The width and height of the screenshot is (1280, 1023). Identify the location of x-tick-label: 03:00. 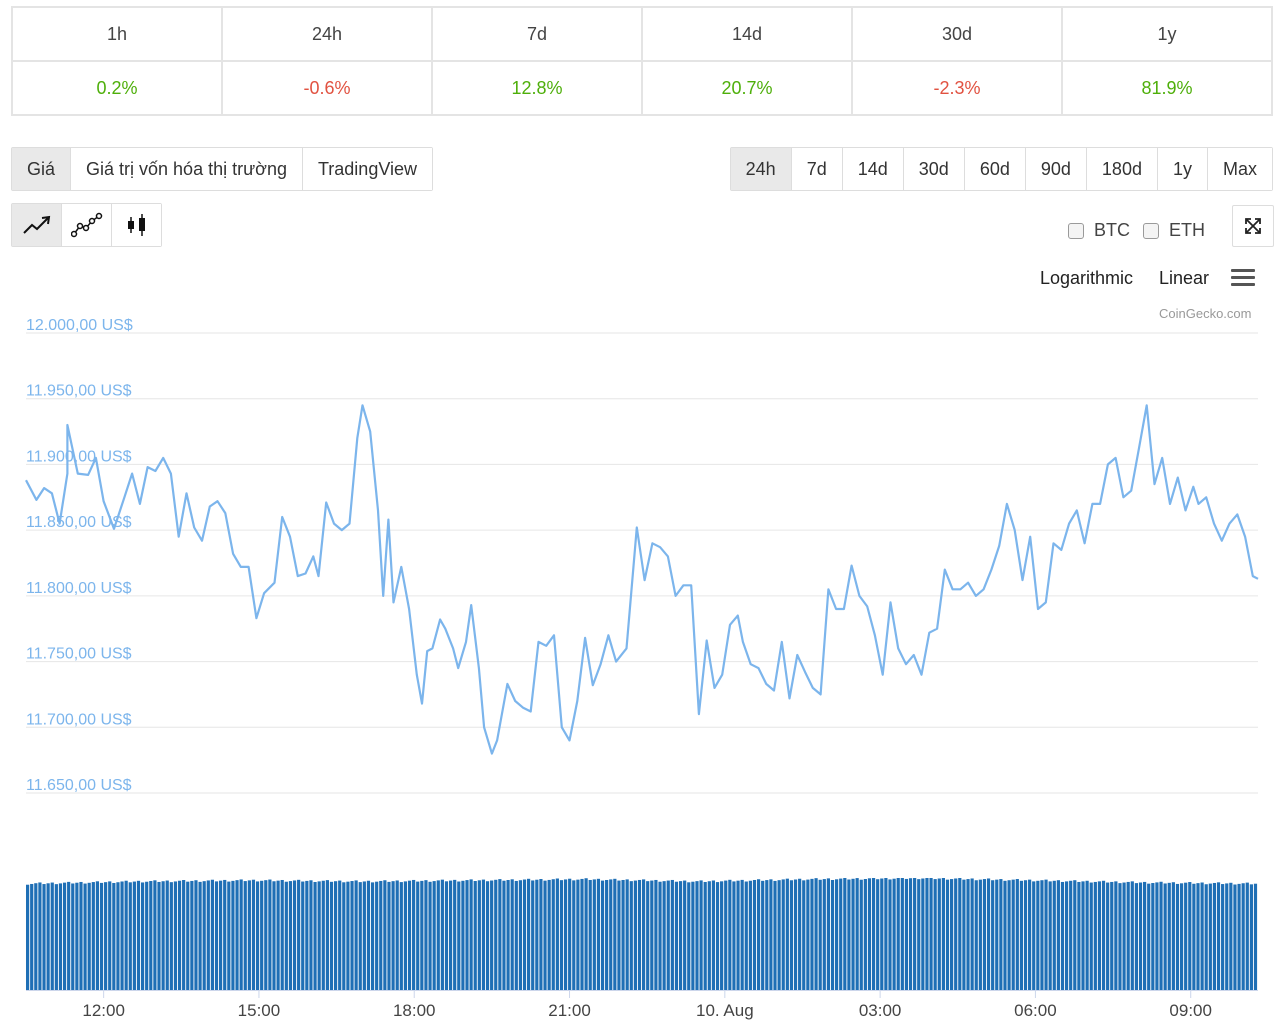
(880, 1010).